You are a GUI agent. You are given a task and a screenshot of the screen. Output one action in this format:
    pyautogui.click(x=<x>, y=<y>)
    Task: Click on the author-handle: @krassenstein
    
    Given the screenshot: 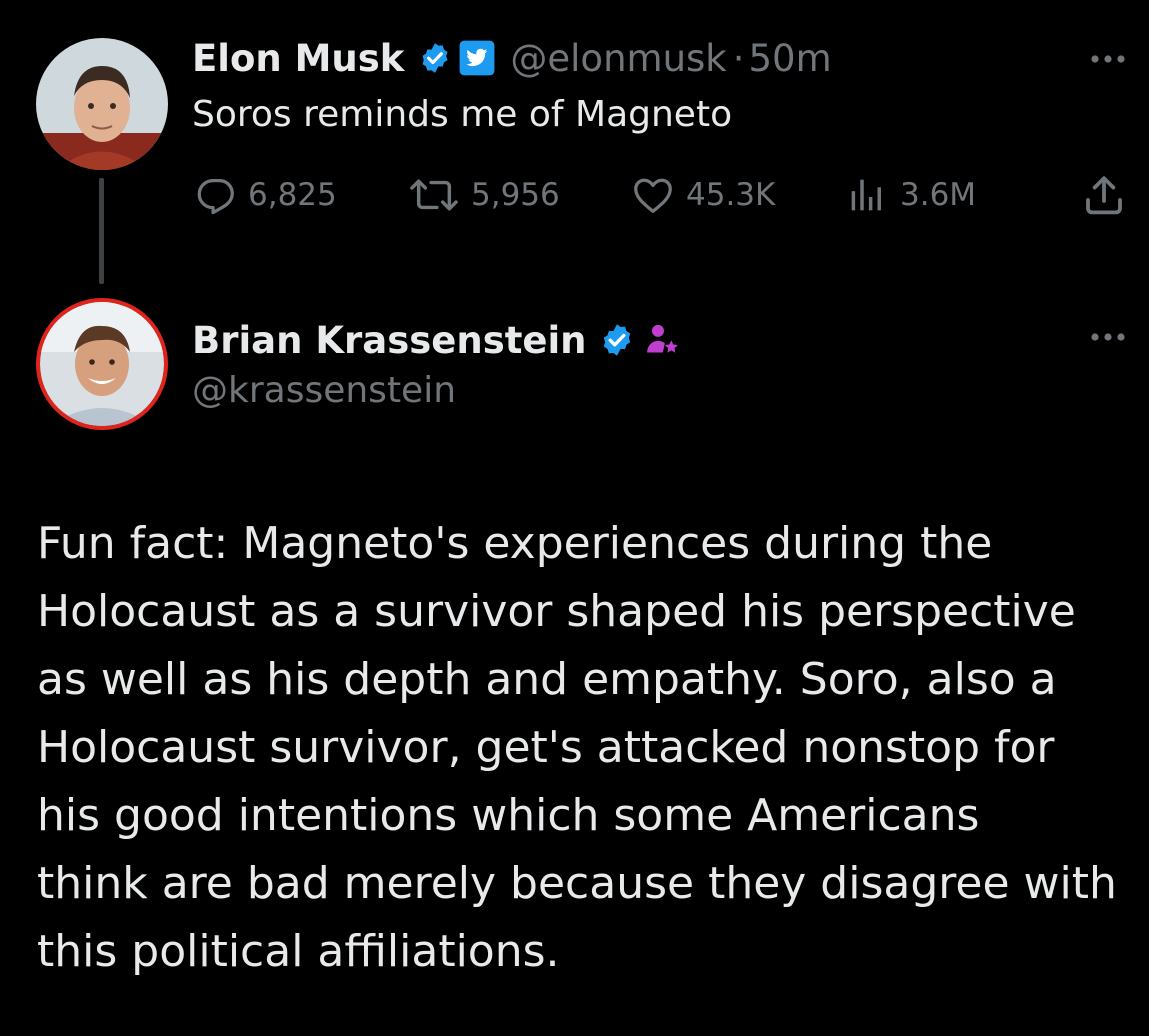 What is the action you would take?
    pyautogui.click(x=324, y=390)
    